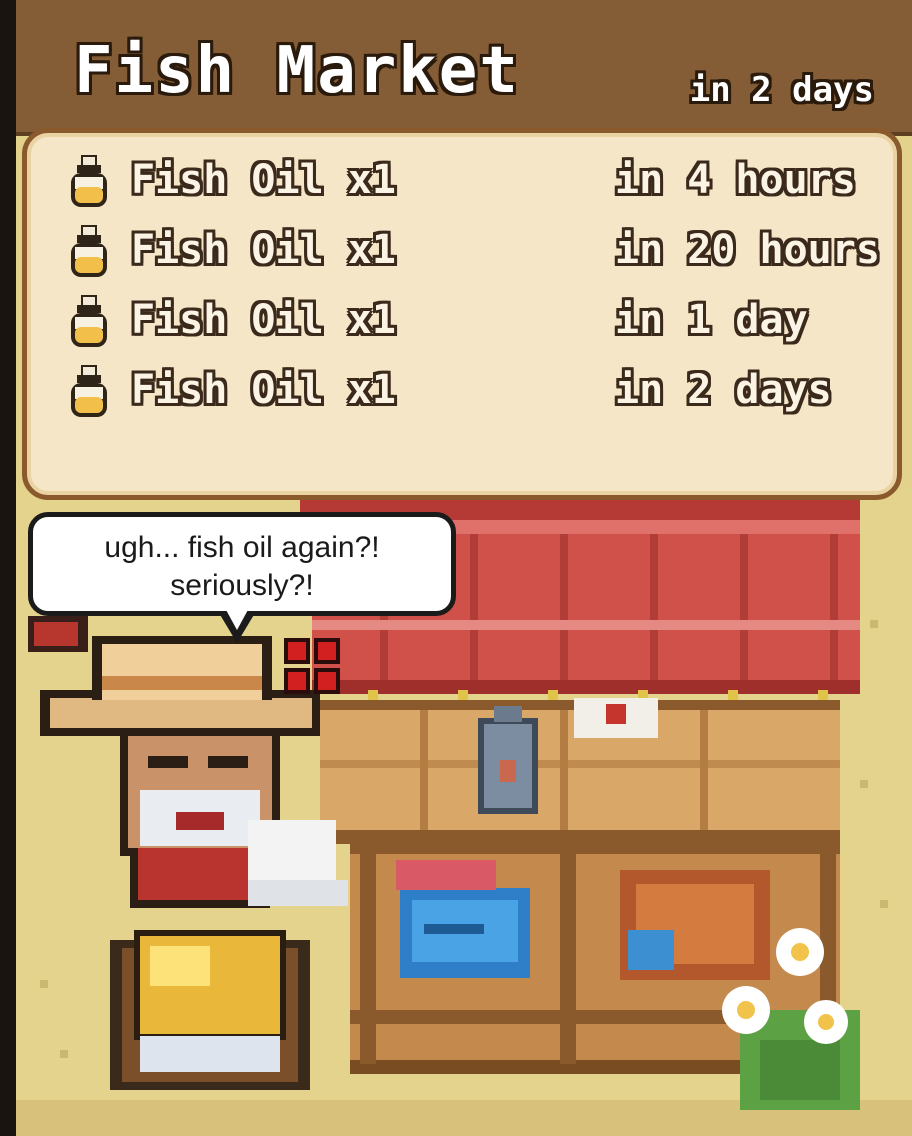 Image resolution: width=912 pixels, height=1136 pixels. I want to click on speech-bubble: ugh... fish oil again?! seriously?!, so click(242, 577).